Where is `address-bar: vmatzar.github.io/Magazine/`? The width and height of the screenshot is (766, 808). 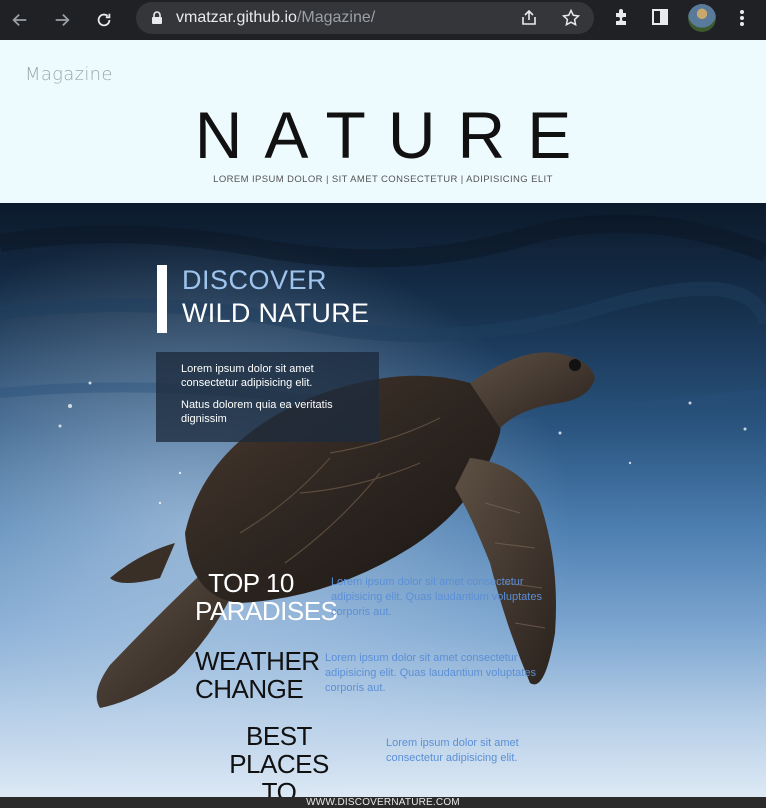
address-bar: vmatzar.github.io/Magazine/ is located at coordinates (365, 18).